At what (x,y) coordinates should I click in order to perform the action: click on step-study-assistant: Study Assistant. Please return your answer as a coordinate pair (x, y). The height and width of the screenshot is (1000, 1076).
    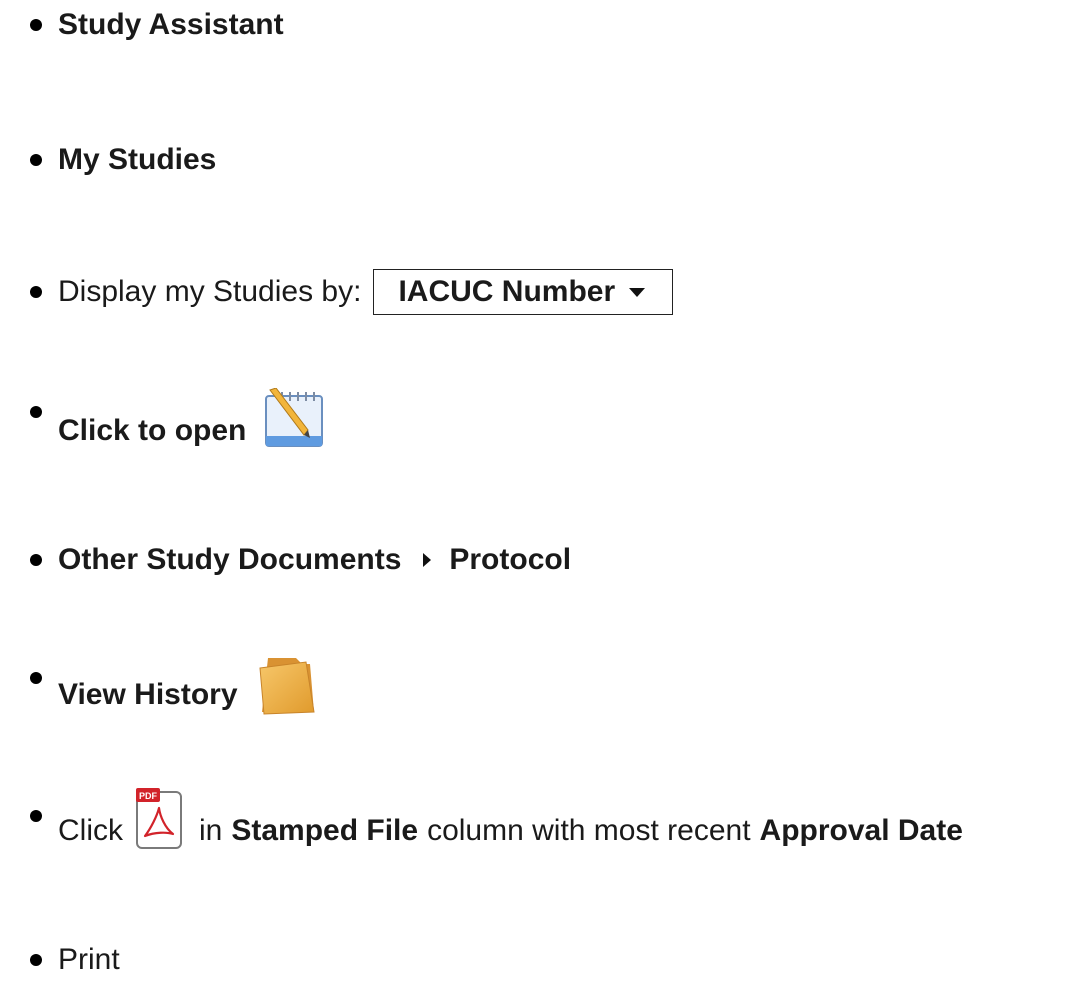
    Looking at the image, I should click on (538, 32).